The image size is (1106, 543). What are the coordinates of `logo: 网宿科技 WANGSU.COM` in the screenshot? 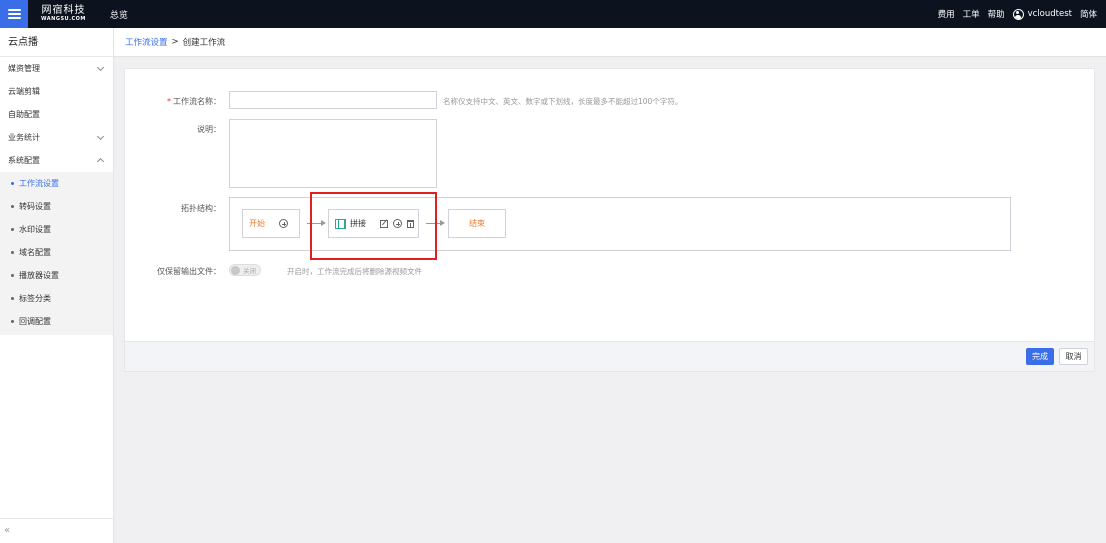 It's located at (63, 14).